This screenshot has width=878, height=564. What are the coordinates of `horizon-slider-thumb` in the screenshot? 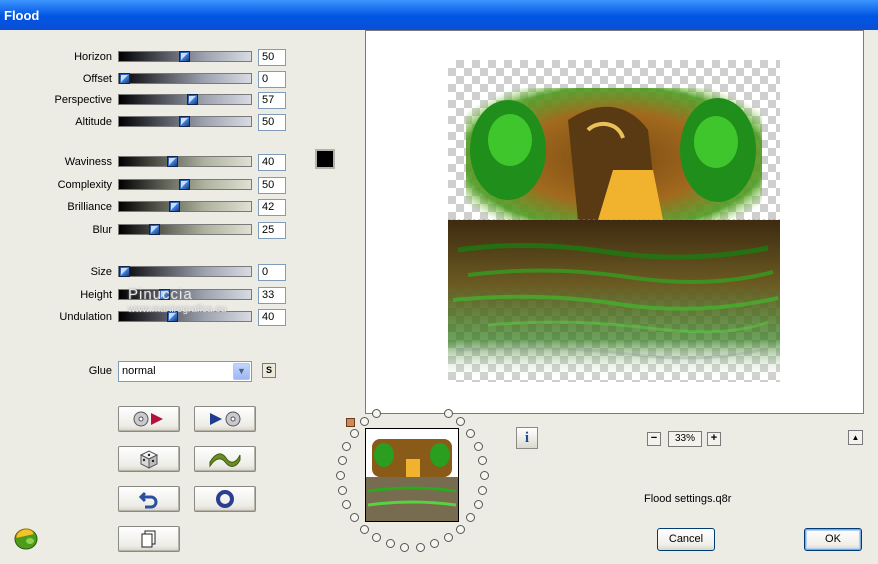 It's located at (184, 56).